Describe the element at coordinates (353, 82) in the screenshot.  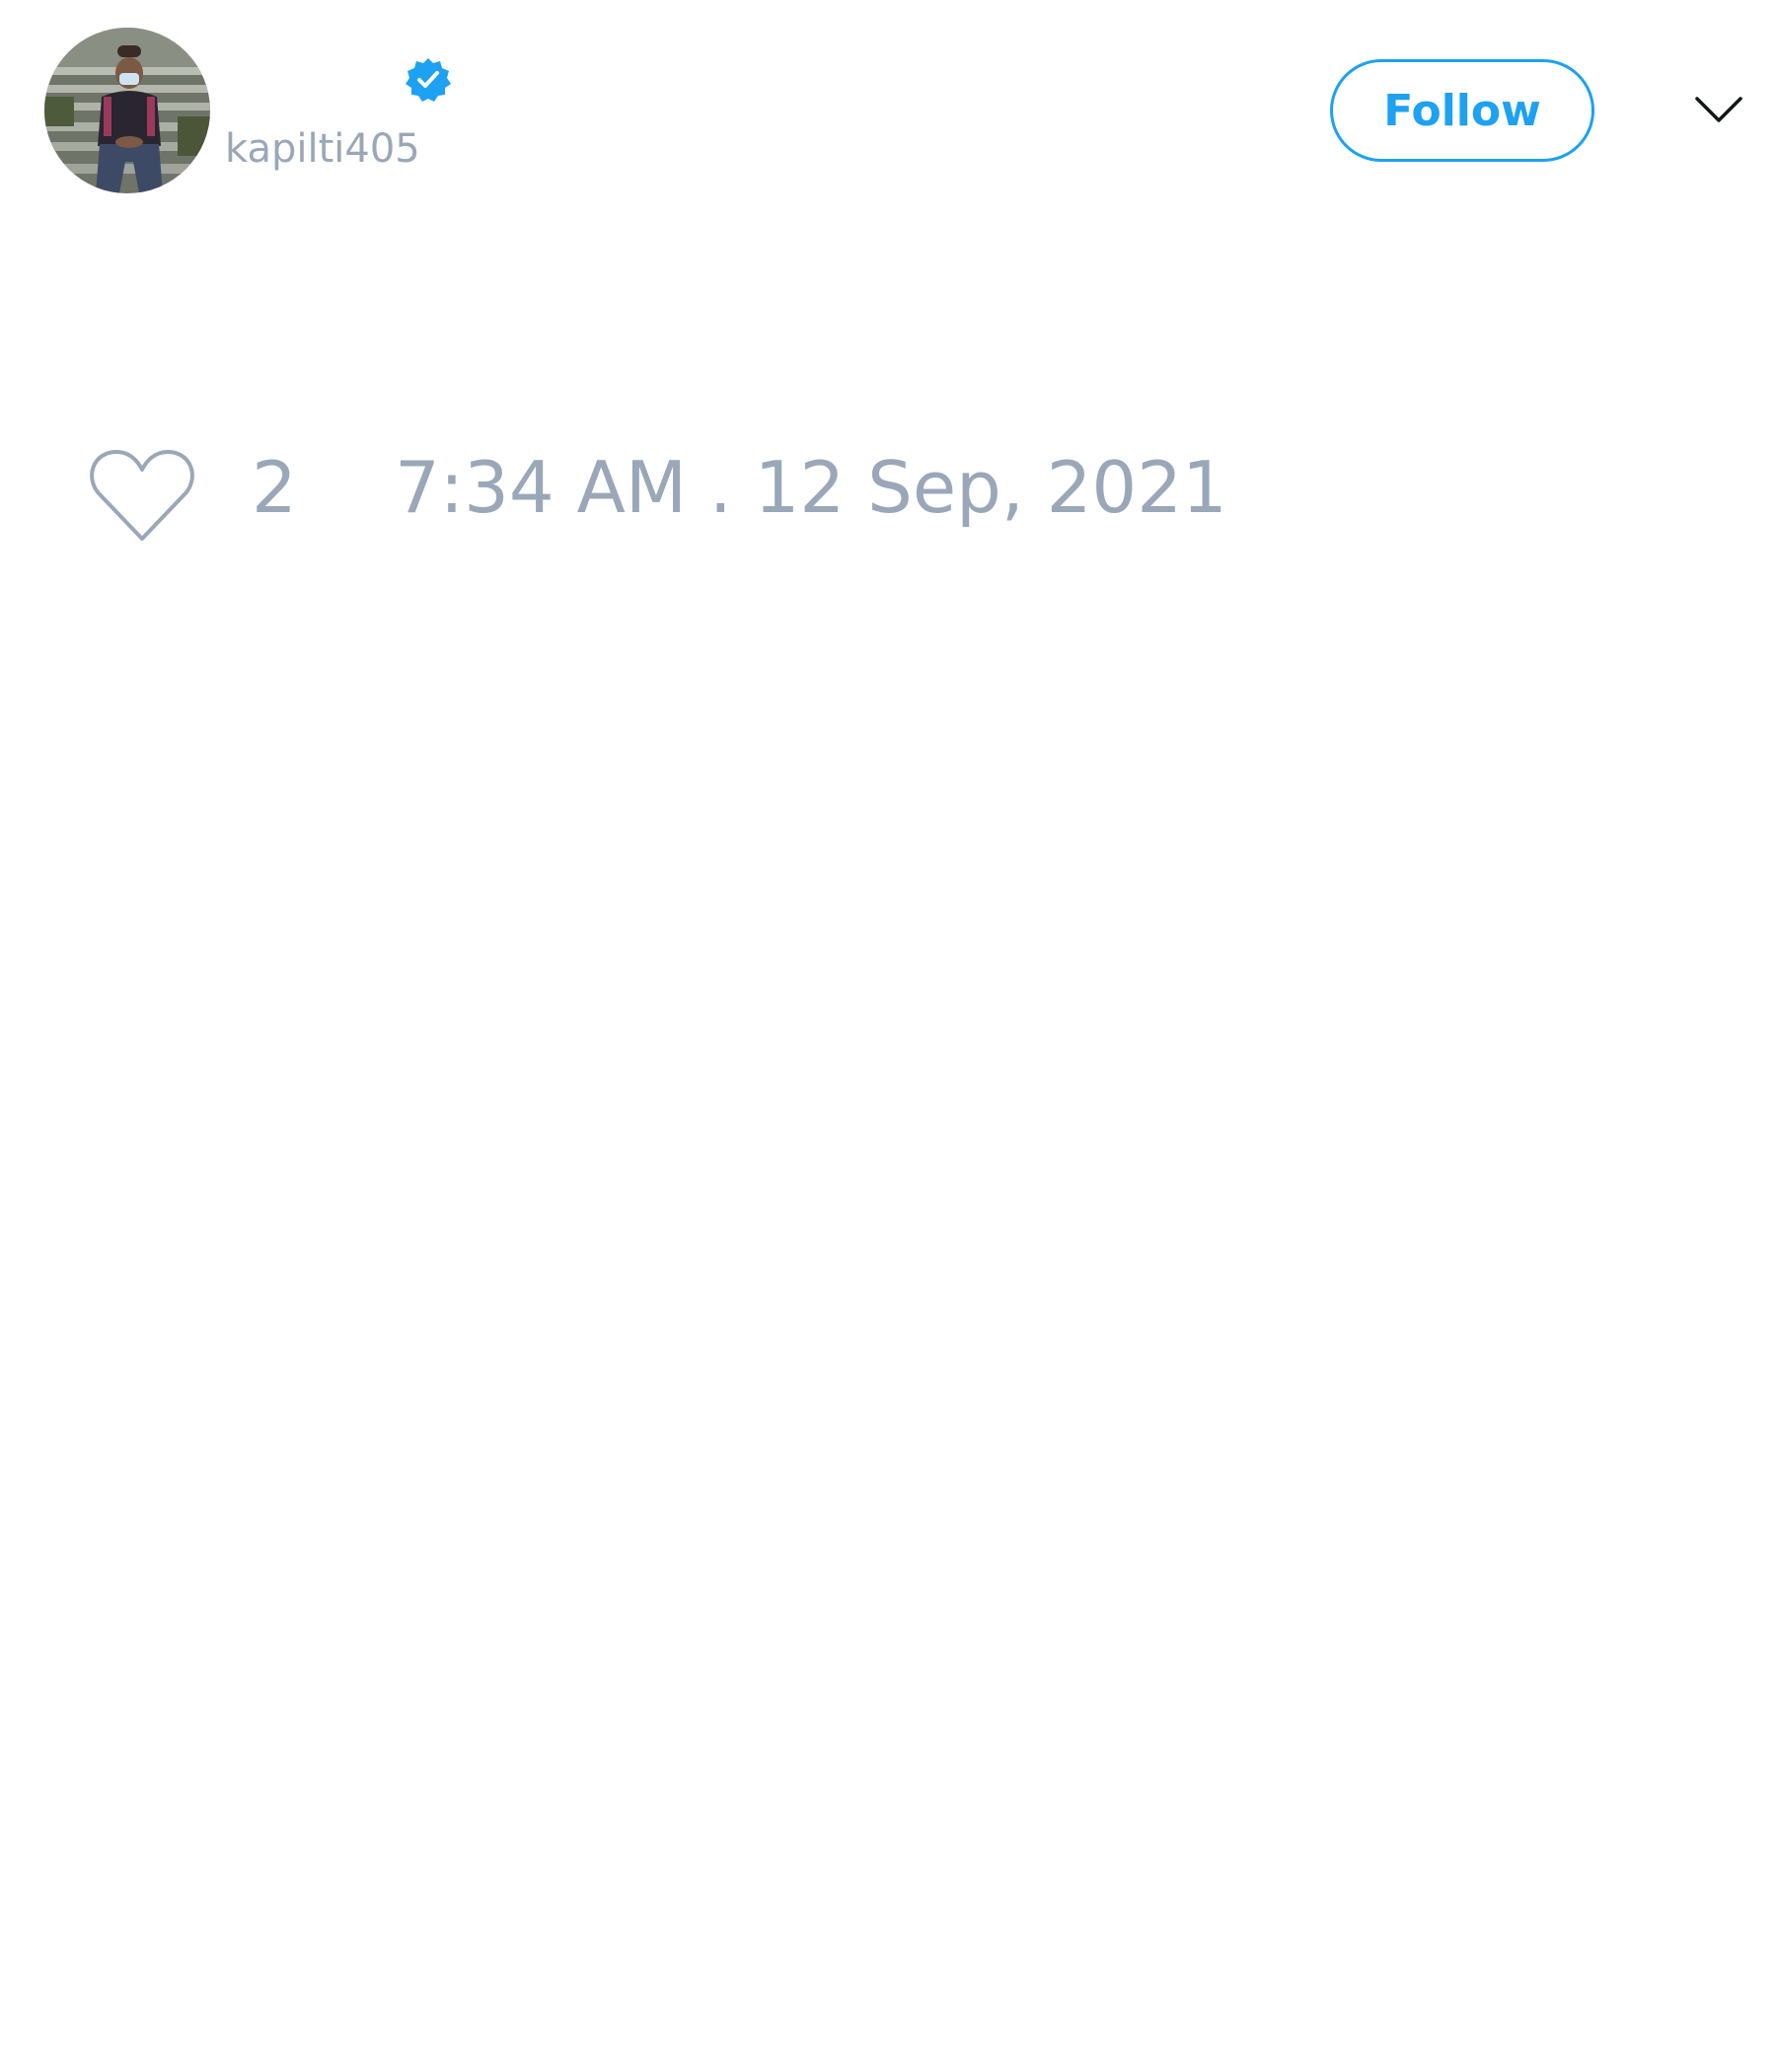
I see `author-name-row` at that location.